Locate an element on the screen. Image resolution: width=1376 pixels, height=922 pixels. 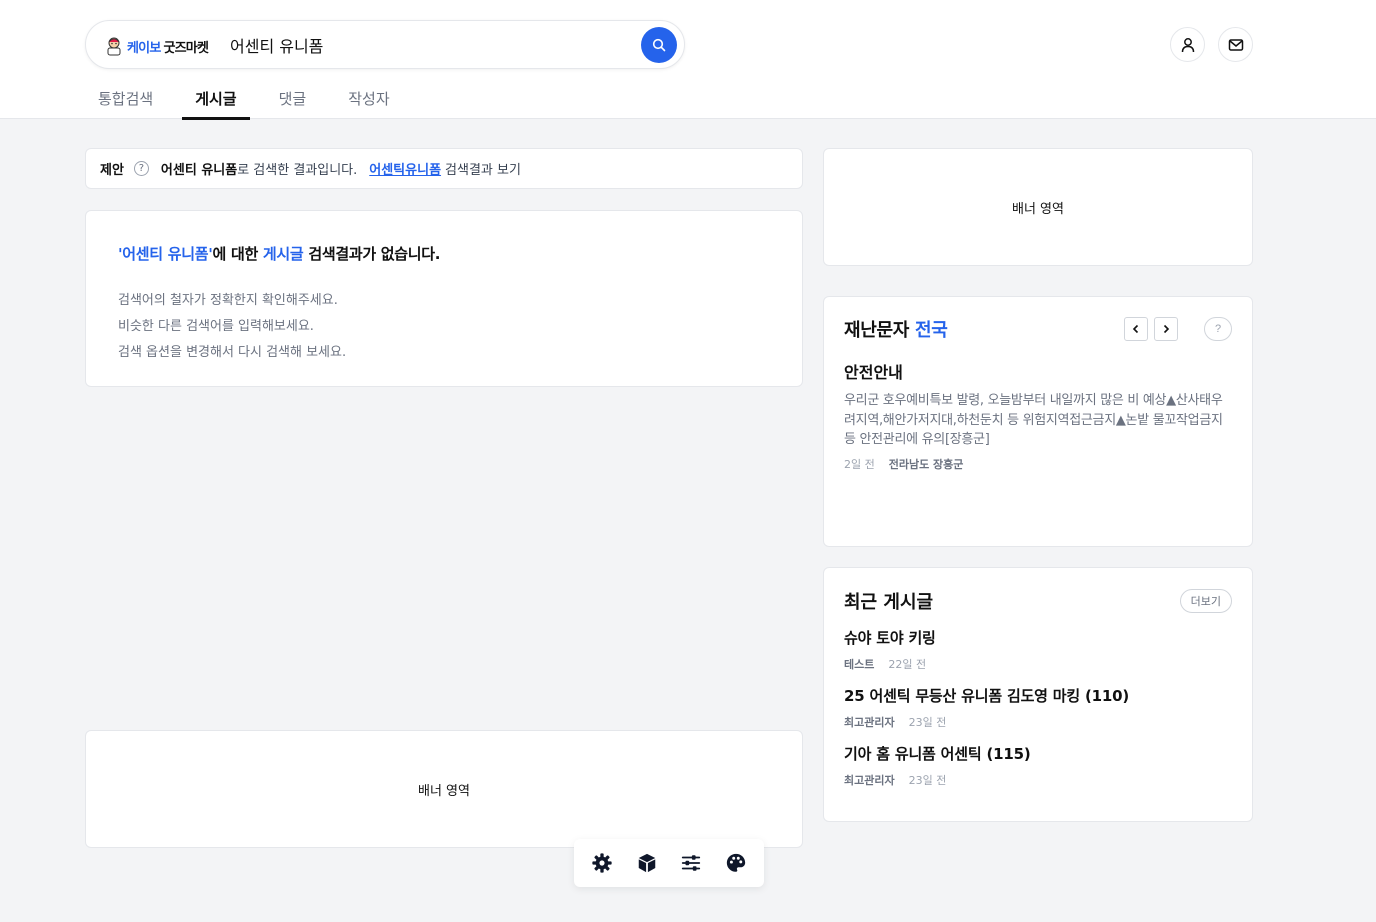
mail-icon is located at coordinates (1235, 44).